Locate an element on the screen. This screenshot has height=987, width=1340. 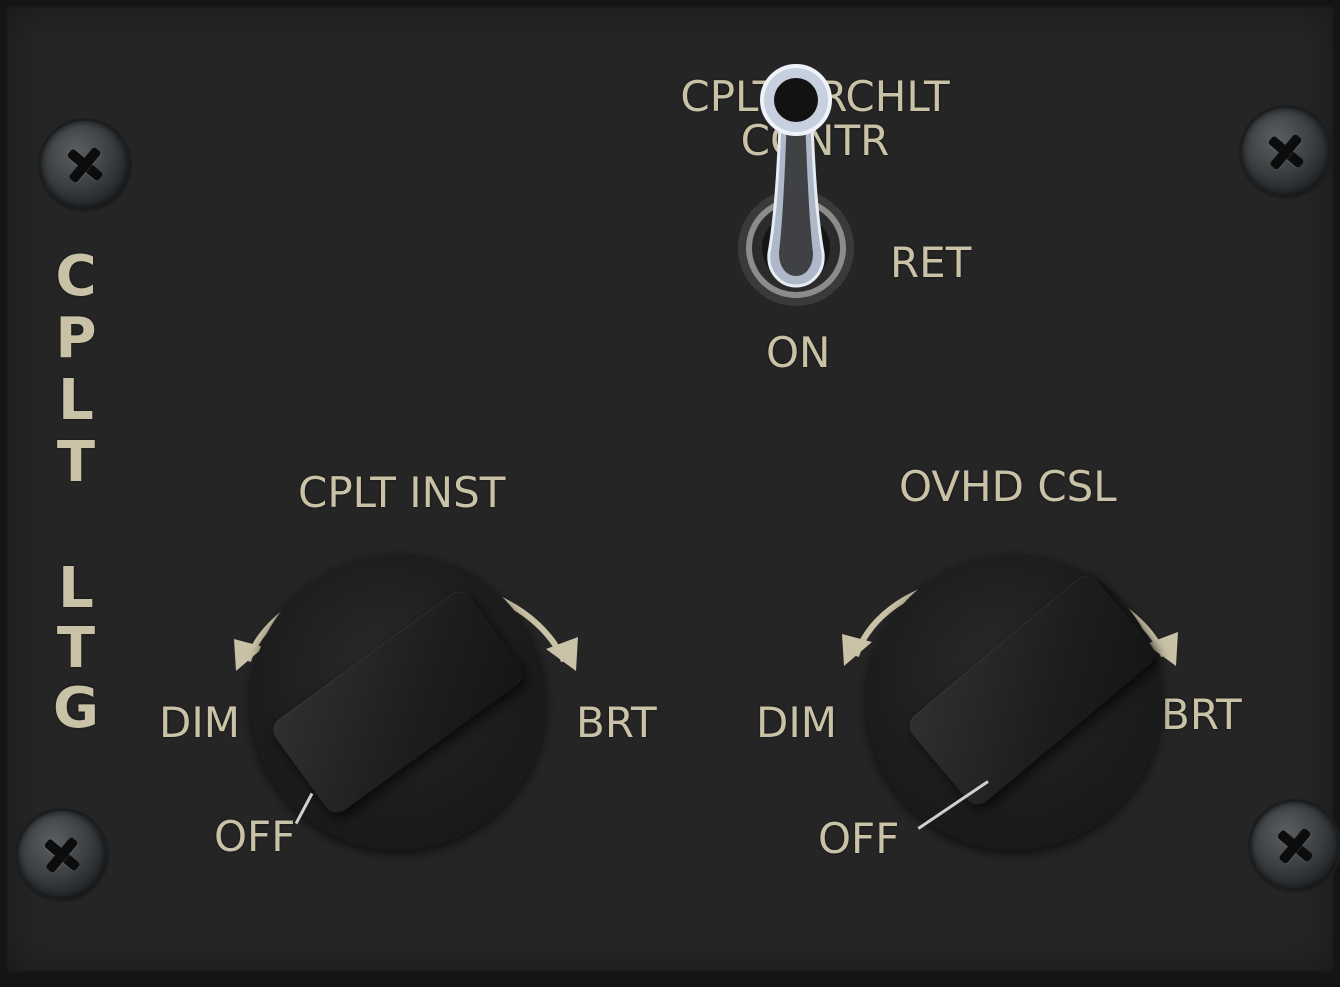
cplt-inst-rotary-knob is located at coordinates (398, 702).